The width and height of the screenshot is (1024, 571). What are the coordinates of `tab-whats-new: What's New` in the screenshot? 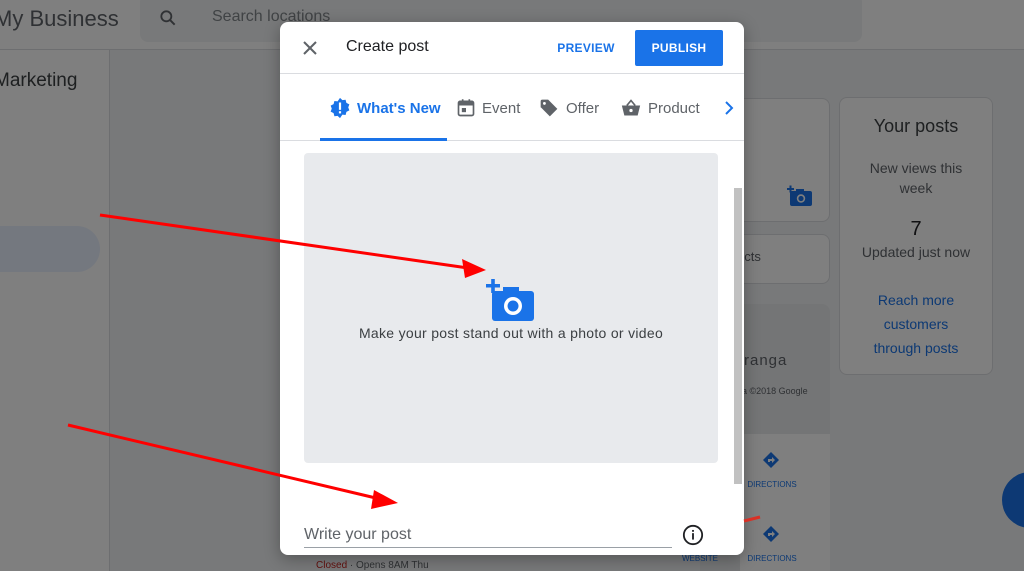 It's located at (385, 108).